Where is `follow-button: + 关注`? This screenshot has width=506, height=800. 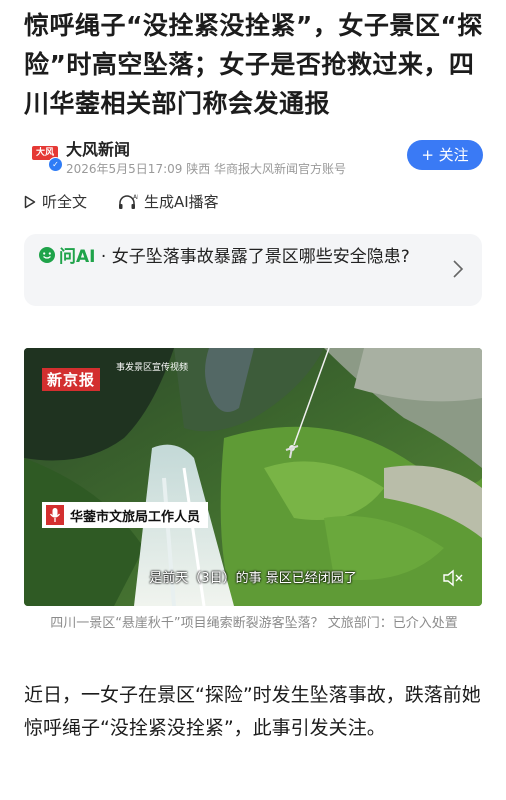
follow-button: + 关注 is located at coordinates (445, 155).